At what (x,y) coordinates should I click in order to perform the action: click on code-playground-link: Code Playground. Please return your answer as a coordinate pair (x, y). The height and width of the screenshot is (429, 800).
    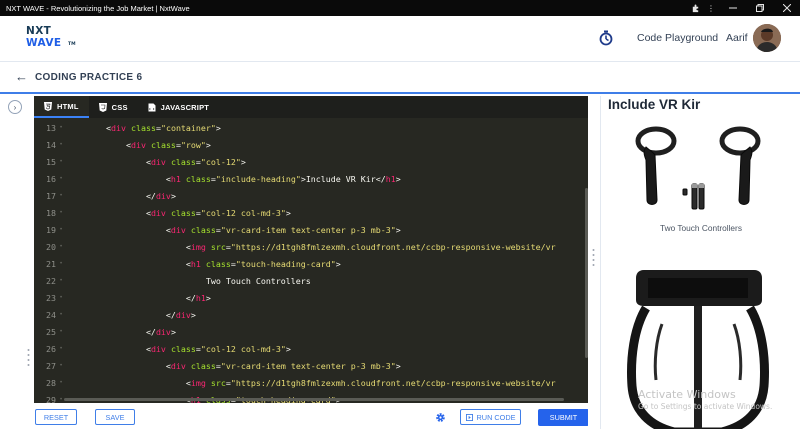
    Looking at the image, I should click on (677, 38).